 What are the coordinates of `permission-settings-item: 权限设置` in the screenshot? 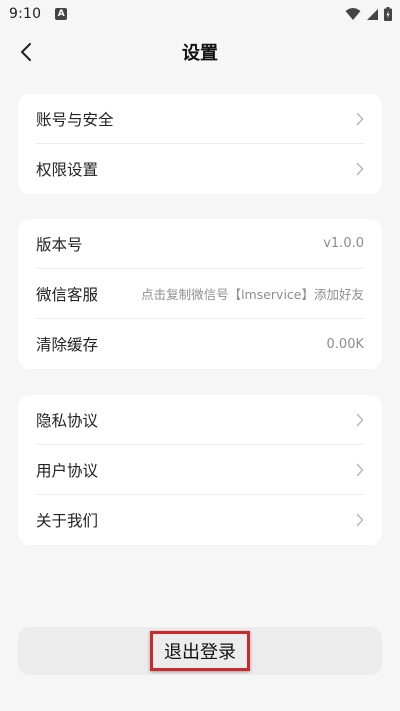 It's located at (200, 169).